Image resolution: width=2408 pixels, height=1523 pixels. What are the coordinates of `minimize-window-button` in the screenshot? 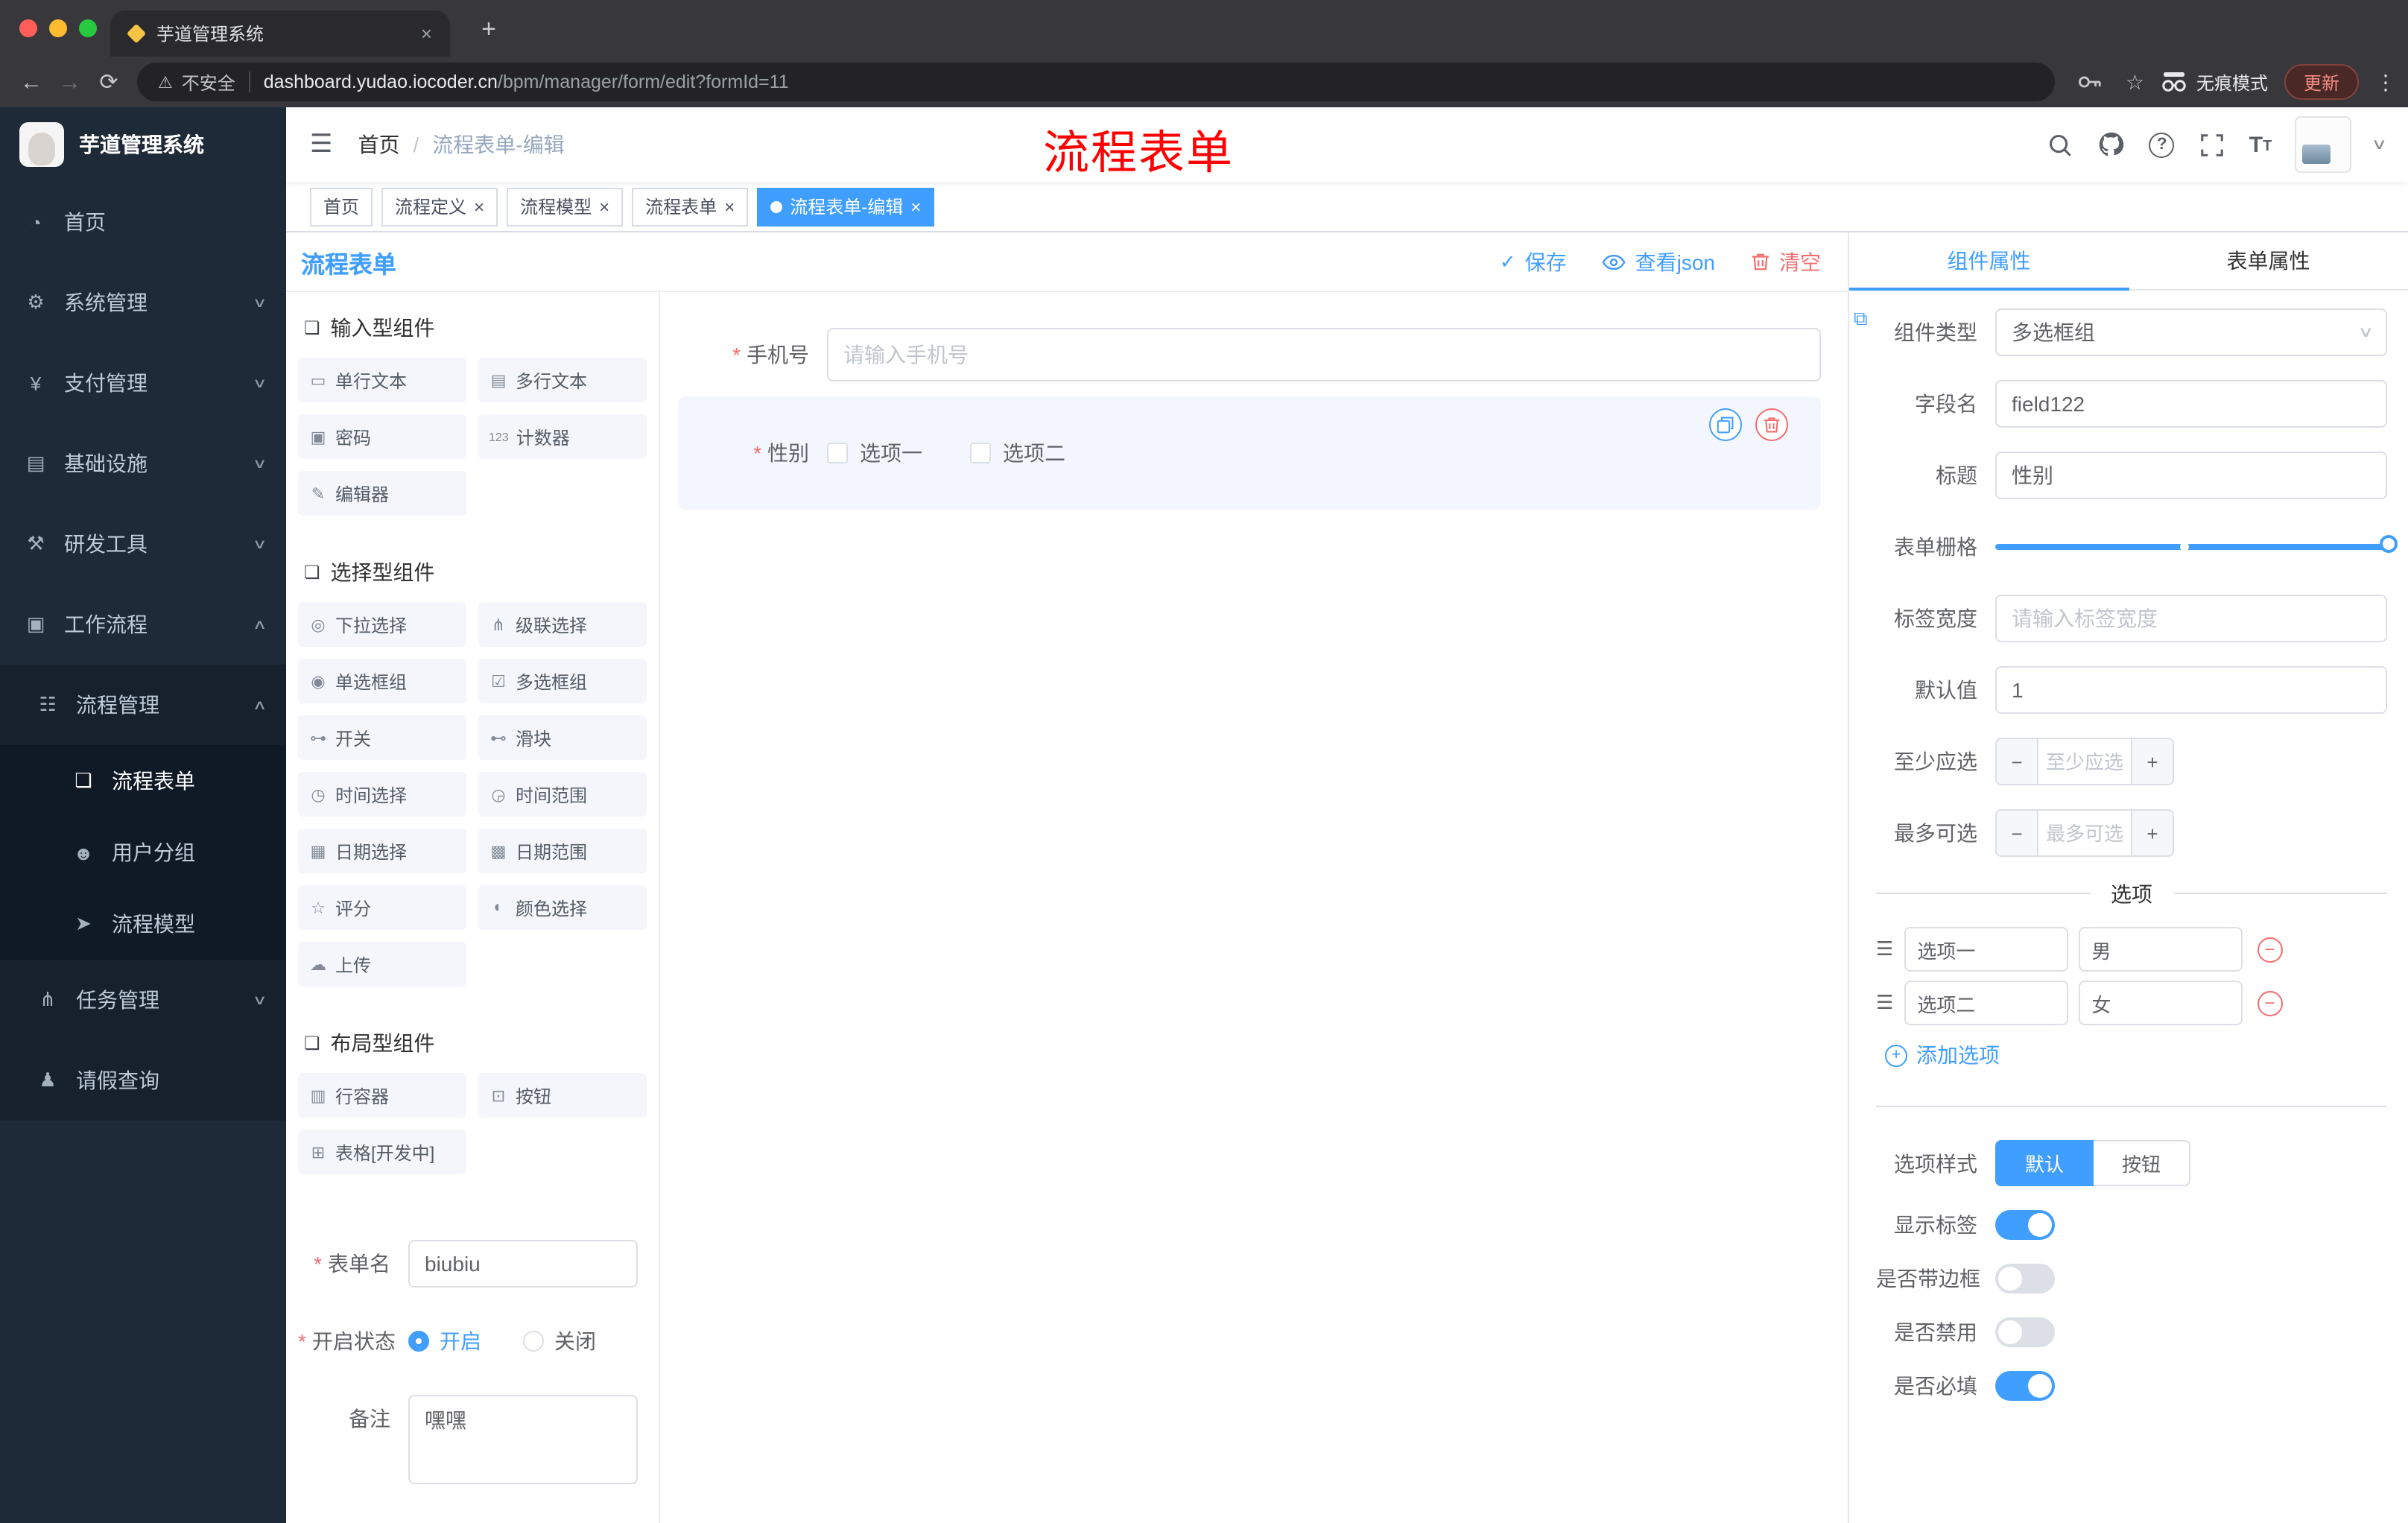 It's located at (58, 28).